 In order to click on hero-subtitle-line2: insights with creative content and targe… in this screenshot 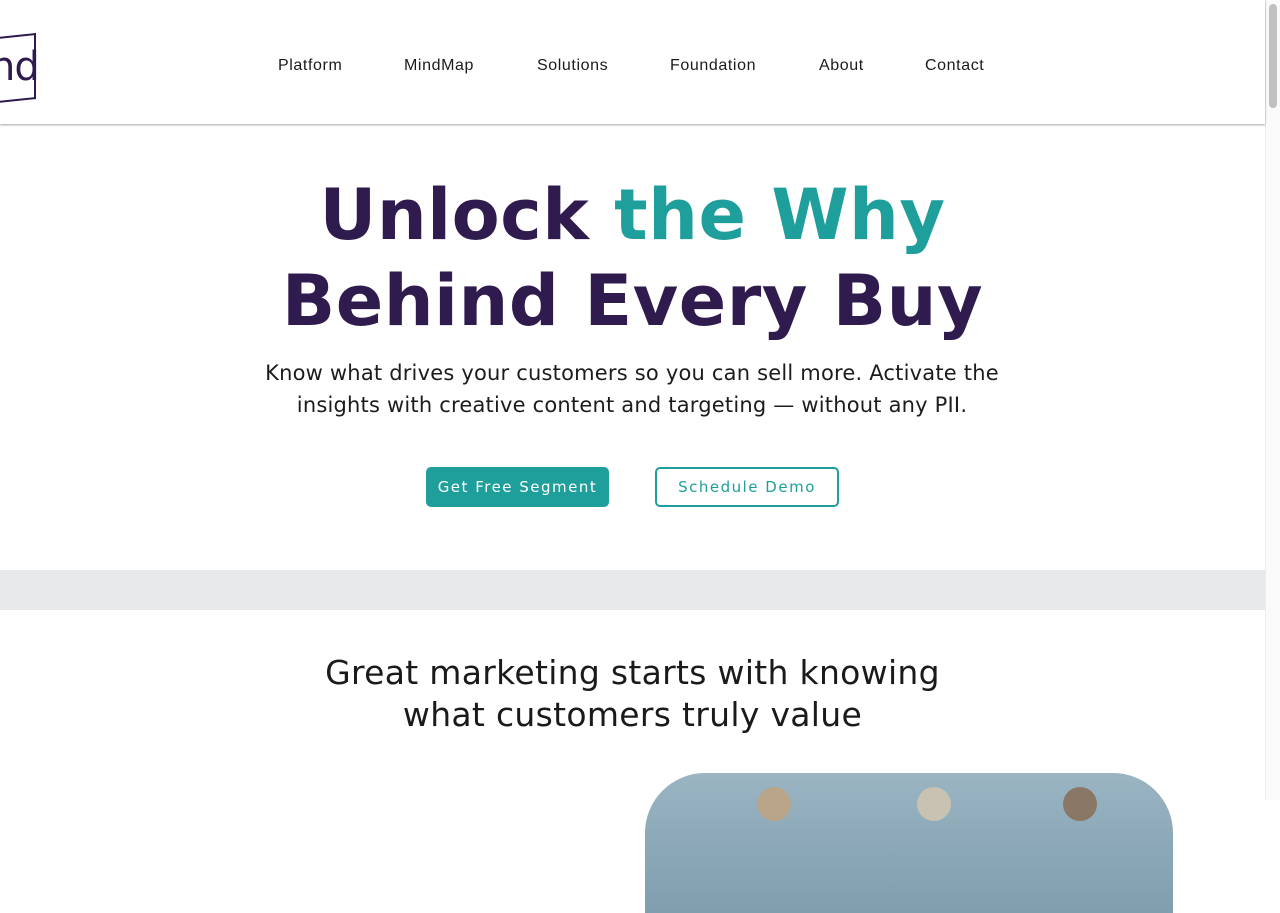, I will do `click(632, 405)`.